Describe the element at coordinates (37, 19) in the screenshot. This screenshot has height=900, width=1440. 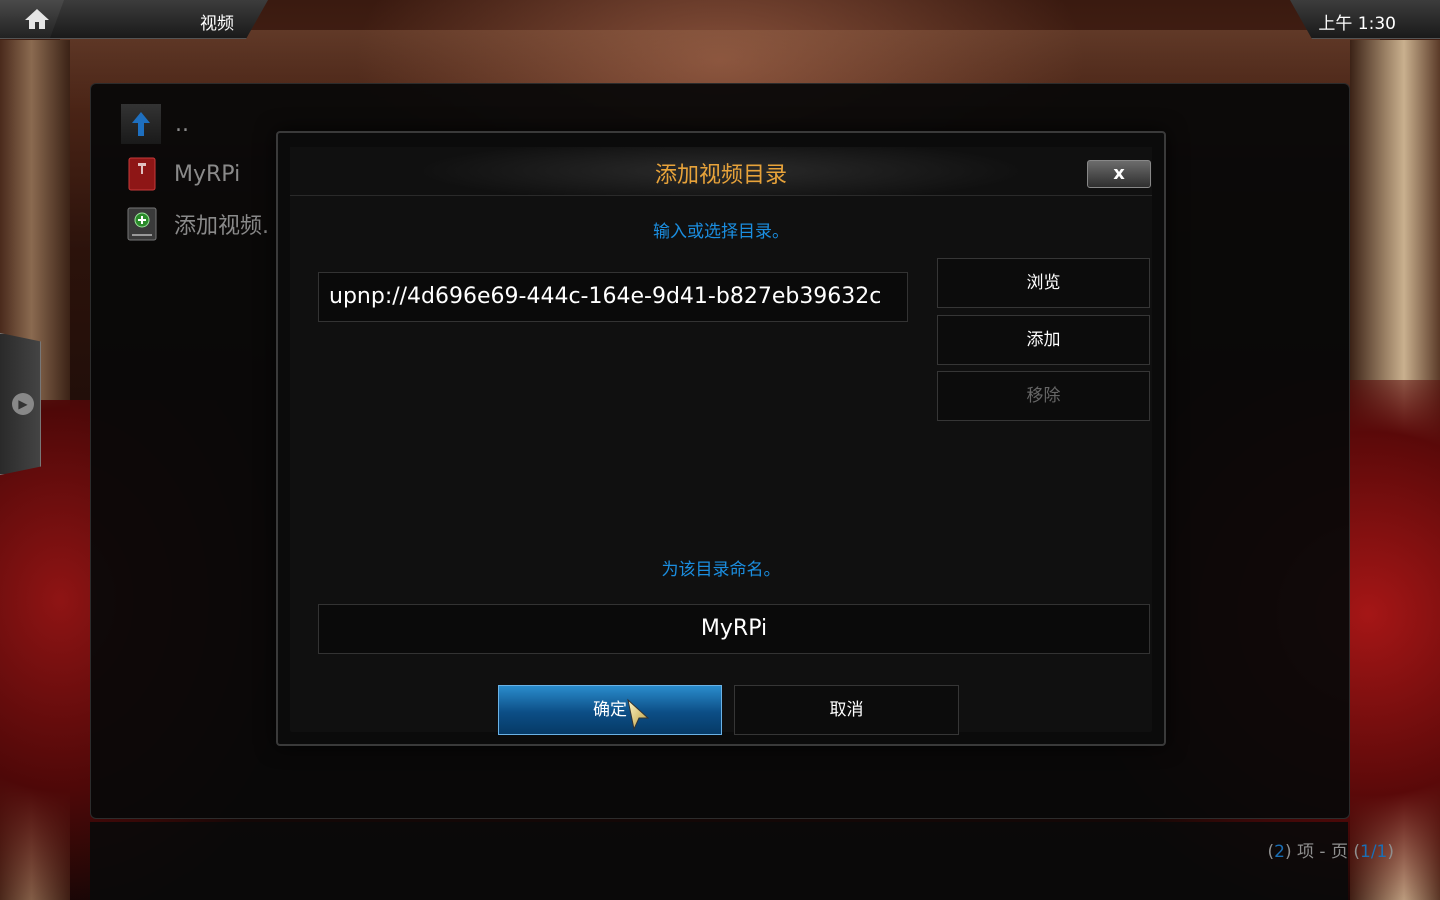
I see `home-icon` at that location.